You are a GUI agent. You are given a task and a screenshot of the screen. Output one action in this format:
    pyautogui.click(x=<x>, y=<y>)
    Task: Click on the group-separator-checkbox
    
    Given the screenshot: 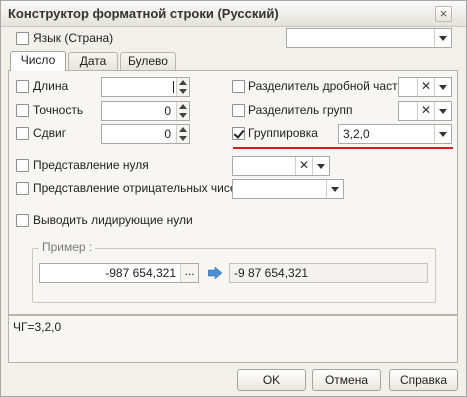 What is the action you would take?
    pyautogui.click(x=238, y=110)
    